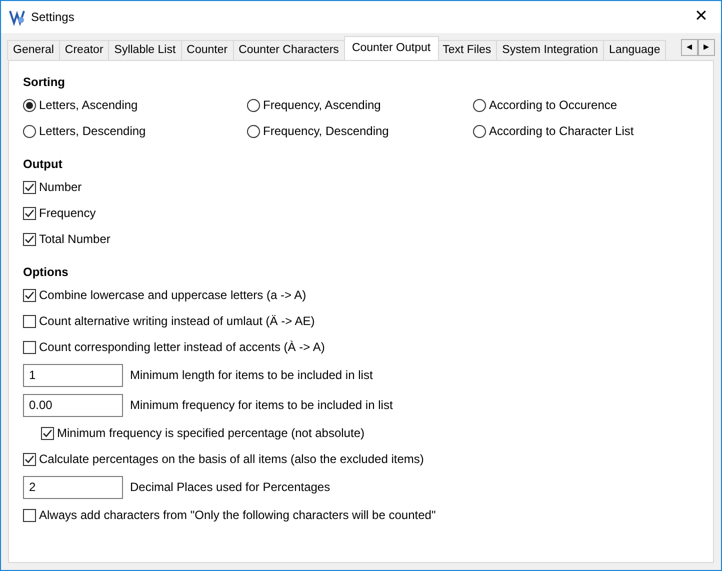 This screenshot has width=722, height=571. What do you see at coordinates (74, 239) in the screenshot?
I see `checkbox-label: Total Number` at bounding box center [74, 239].